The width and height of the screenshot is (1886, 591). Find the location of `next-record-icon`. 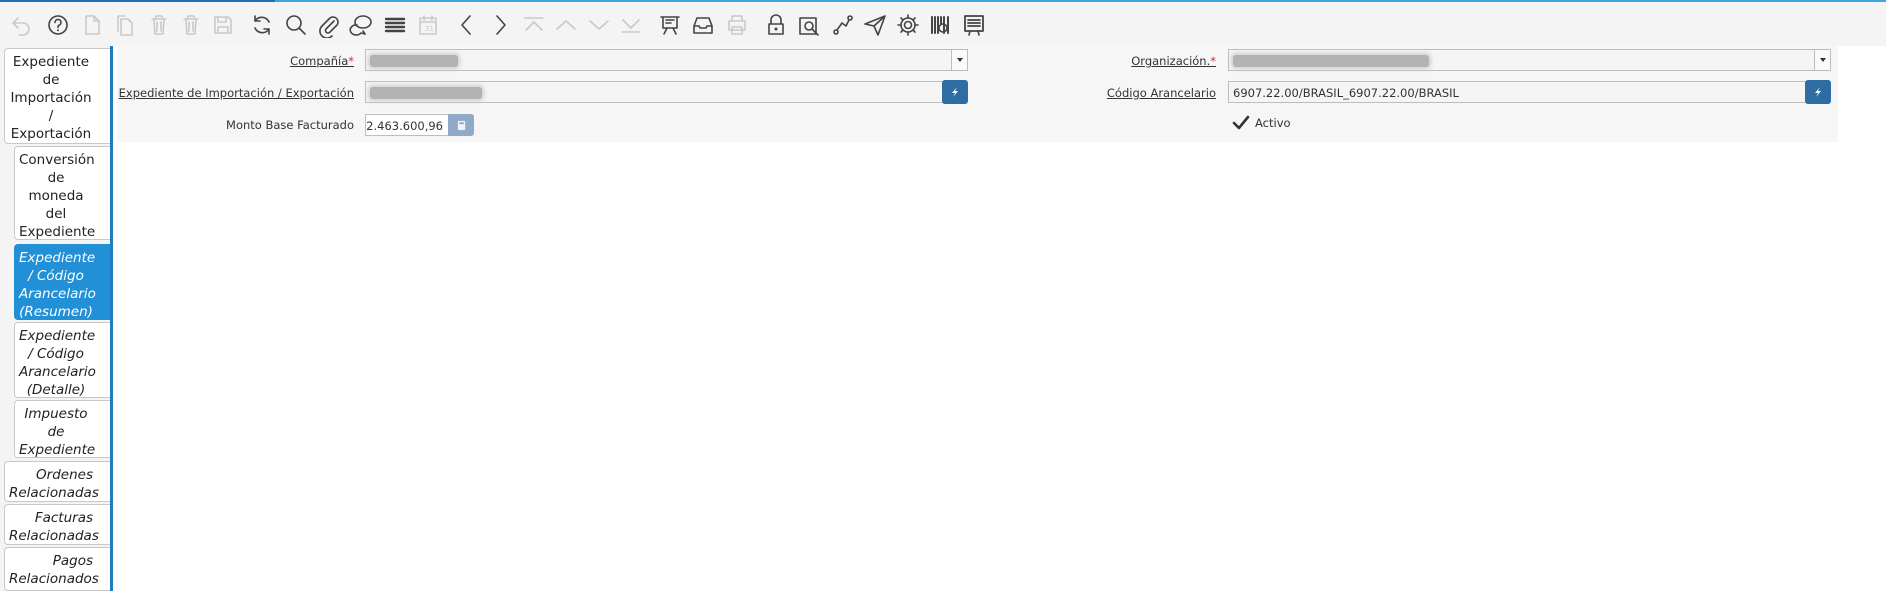

next-record-icon is located at coordinates (500, 25).